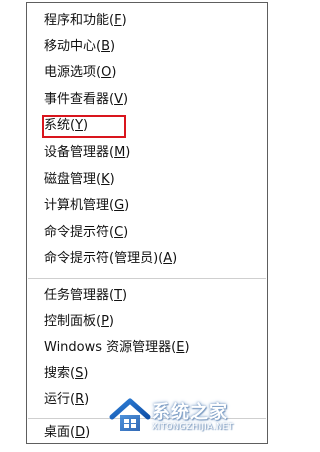 The height and width of the screenshot is (452, 320). What do you see at coordinates (106, 72) in the screenshot?
I see `accelerator-key: O` at bounding box center [106, 72].